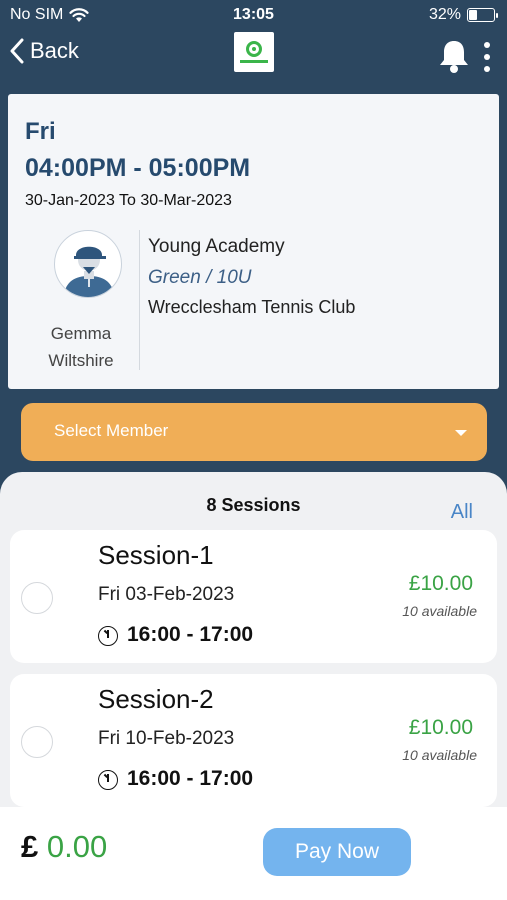 Image resolution: width=507 pixels, height=900 pixels. Describe the element at coordinates (253, 505) in the screenshot. I see `sessions-count: 8 Sessions` at that location.